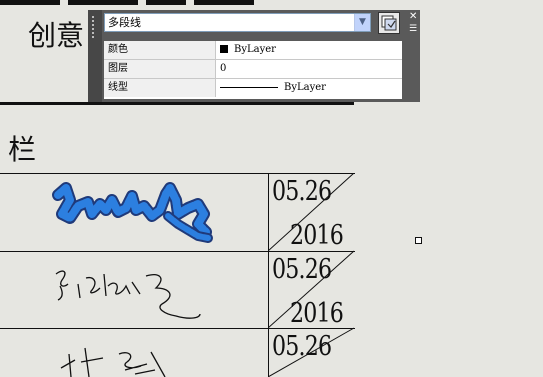  Describe the element at coordinates (224, 48) in the screenshot. I see `color-swatch` at that location.